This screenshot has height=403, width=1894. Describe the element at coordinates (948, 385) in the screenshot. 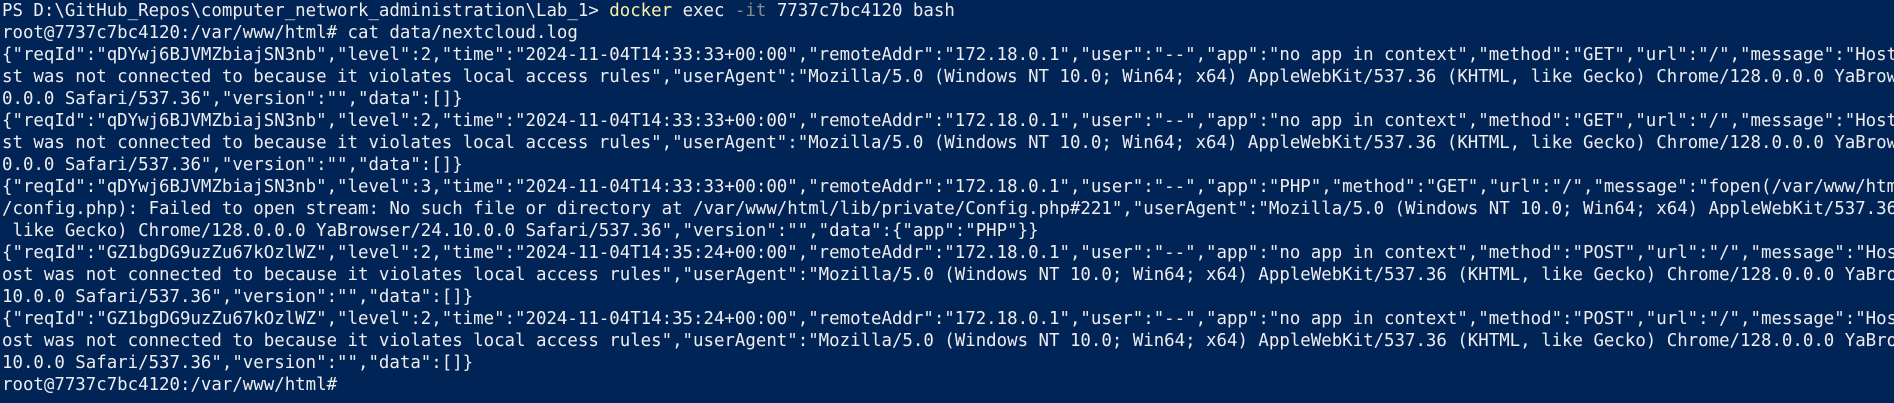

I see `final-prompt-line: root@7737c7bc4120:/var/www/html#` at that location.